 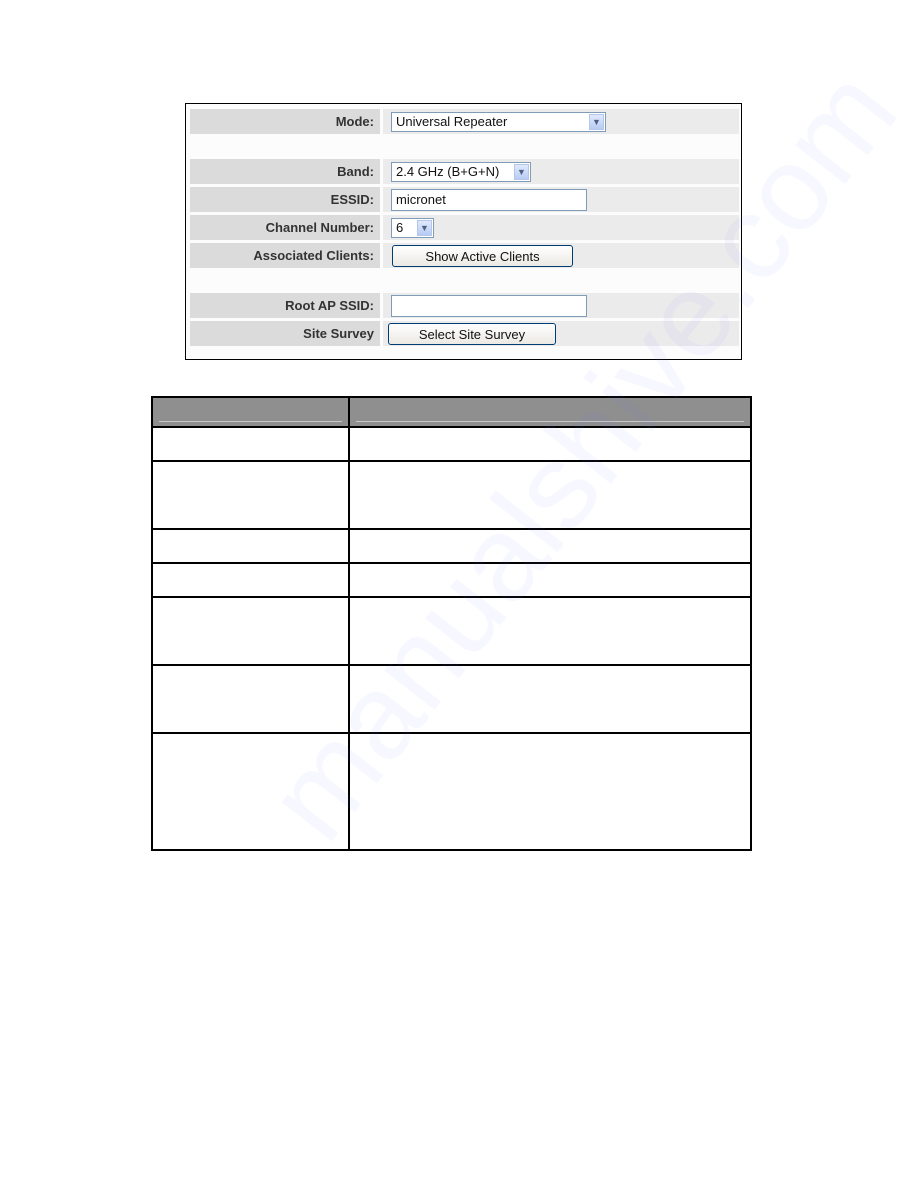 I want to click on mode-select: Universal Repeater ▼, so click(x=498, y=122).